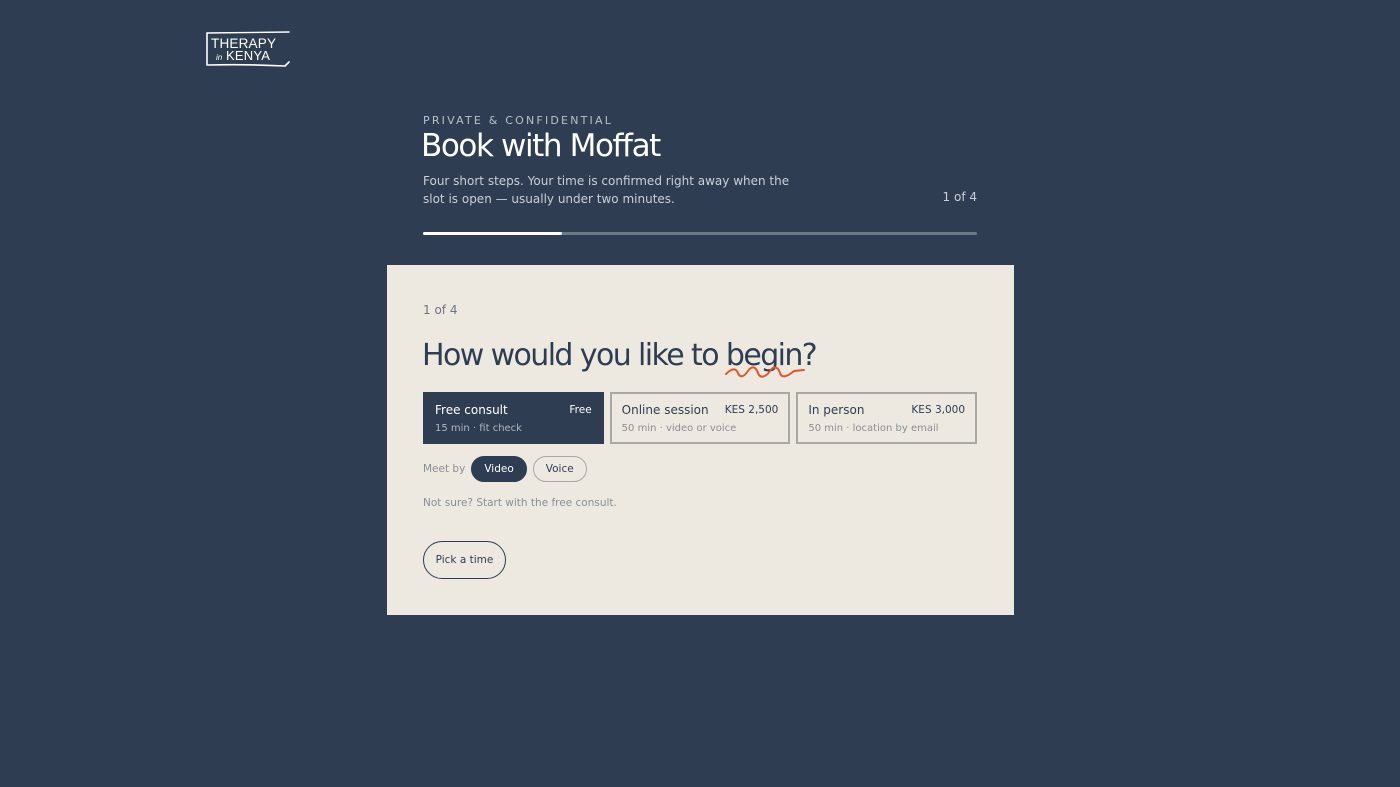  What do you see at coordinates (513, 418) in the screenshot?
I see `option-free-consult: Free consult Free 15 min · fit check` at bounding box center [513, 418].